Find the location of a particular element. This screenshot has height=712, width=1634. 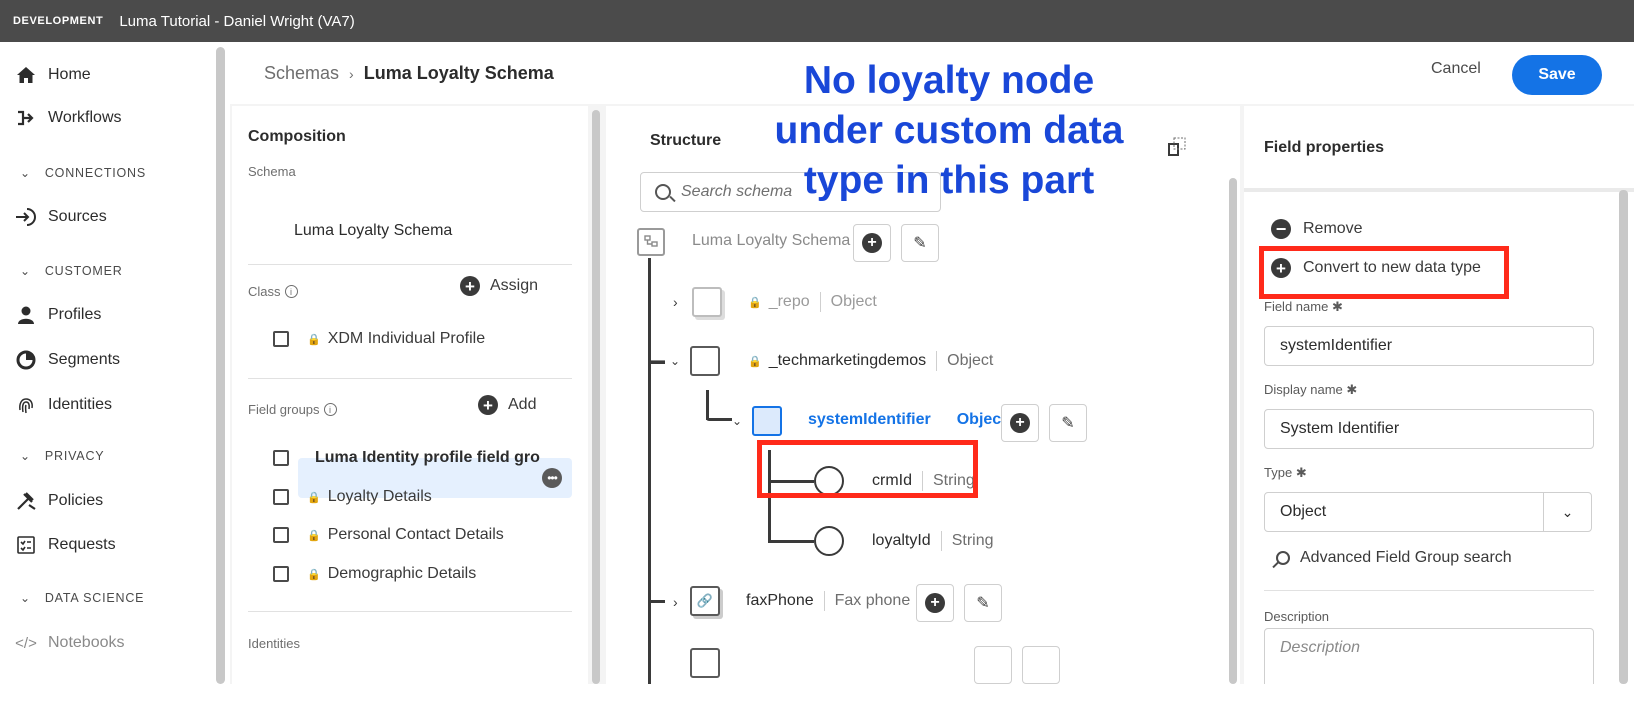

nav-item-segments: Segments is located at coordinates (67, 360).